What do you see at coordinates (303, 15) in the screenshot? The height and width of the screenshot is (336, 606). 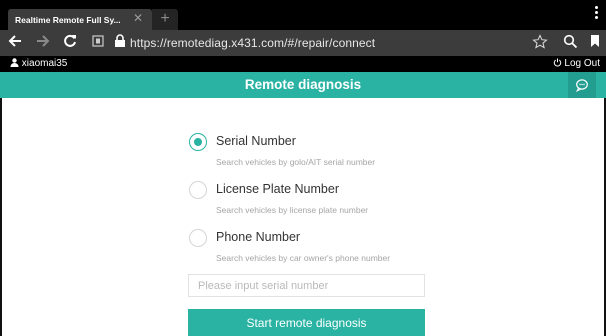 I see `browser-tab-strip: Realtime Remote Full Sy... ✕ +` at bounding box center [303, 15].